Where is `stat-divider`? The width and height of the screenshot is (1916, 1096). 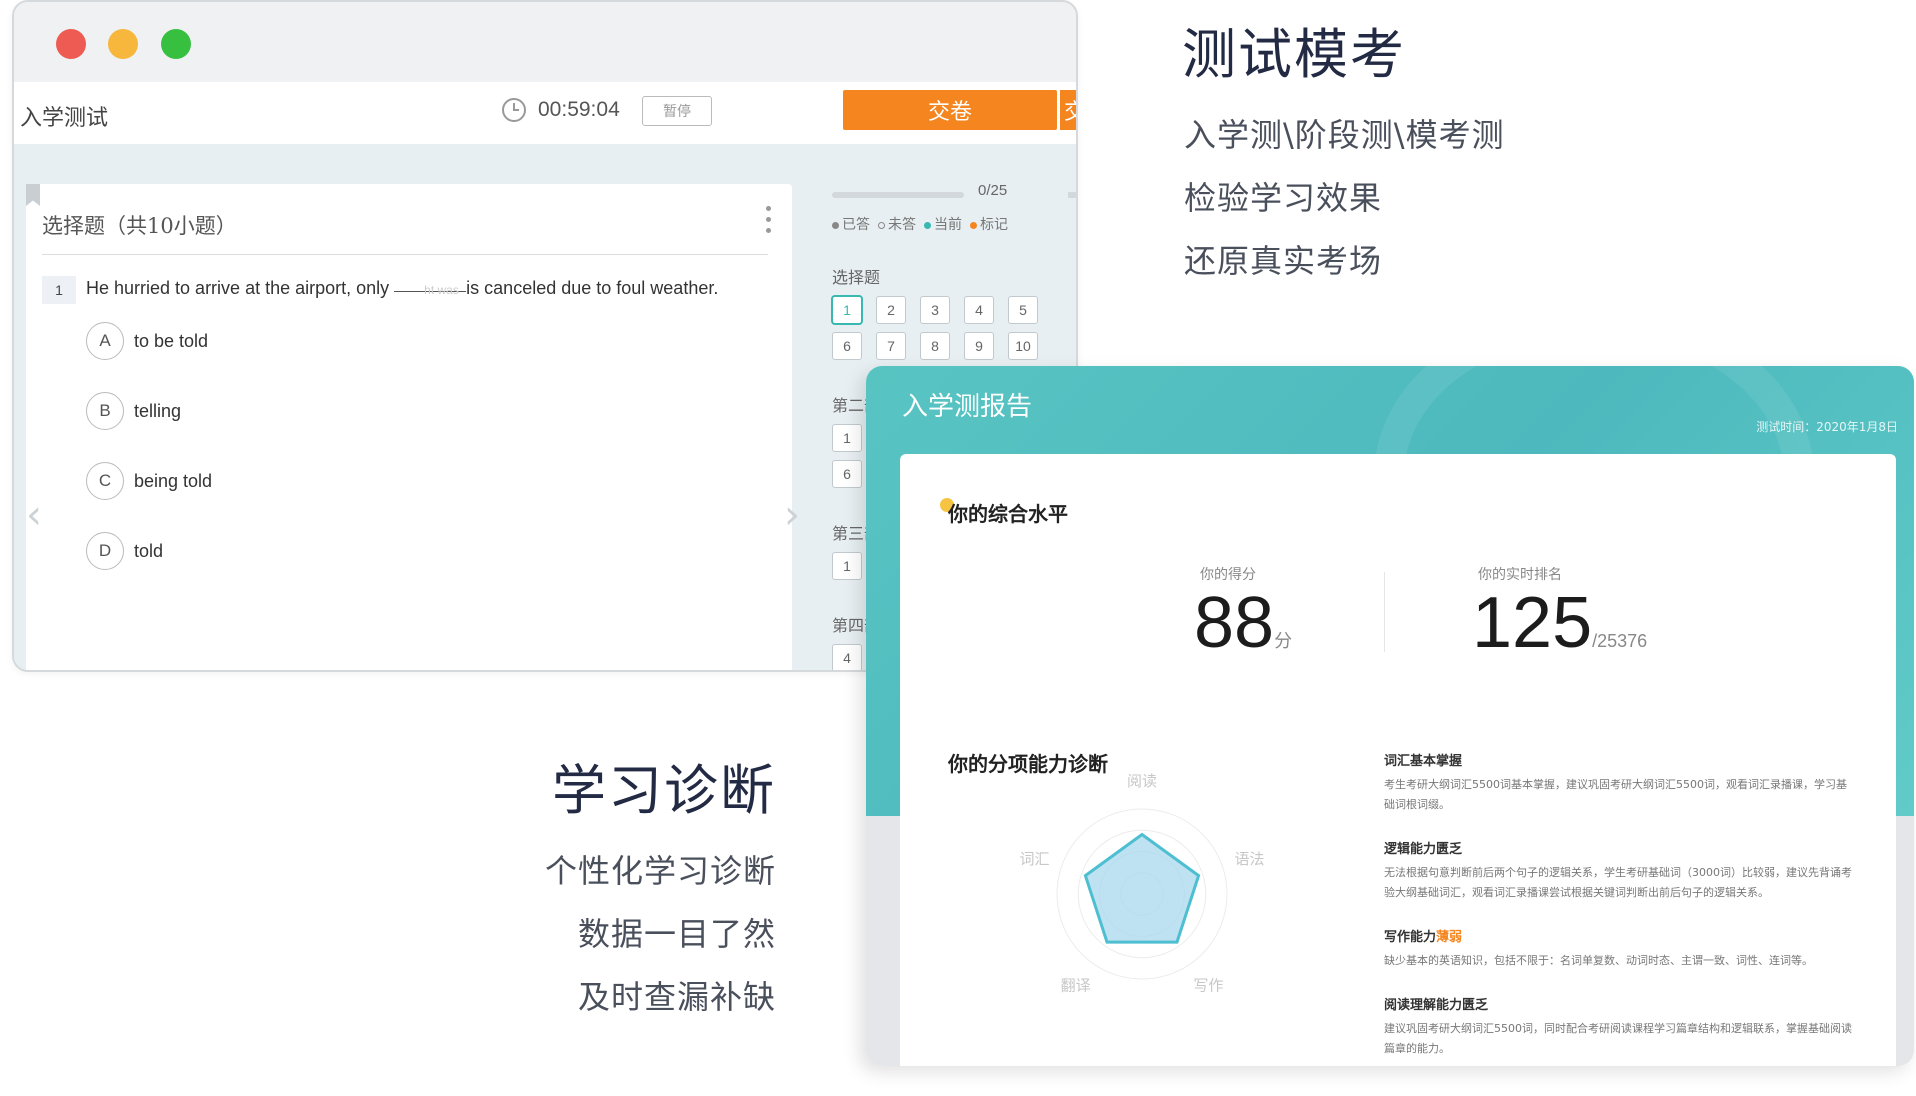 stat-divider is located at coordinates (1384, 612).